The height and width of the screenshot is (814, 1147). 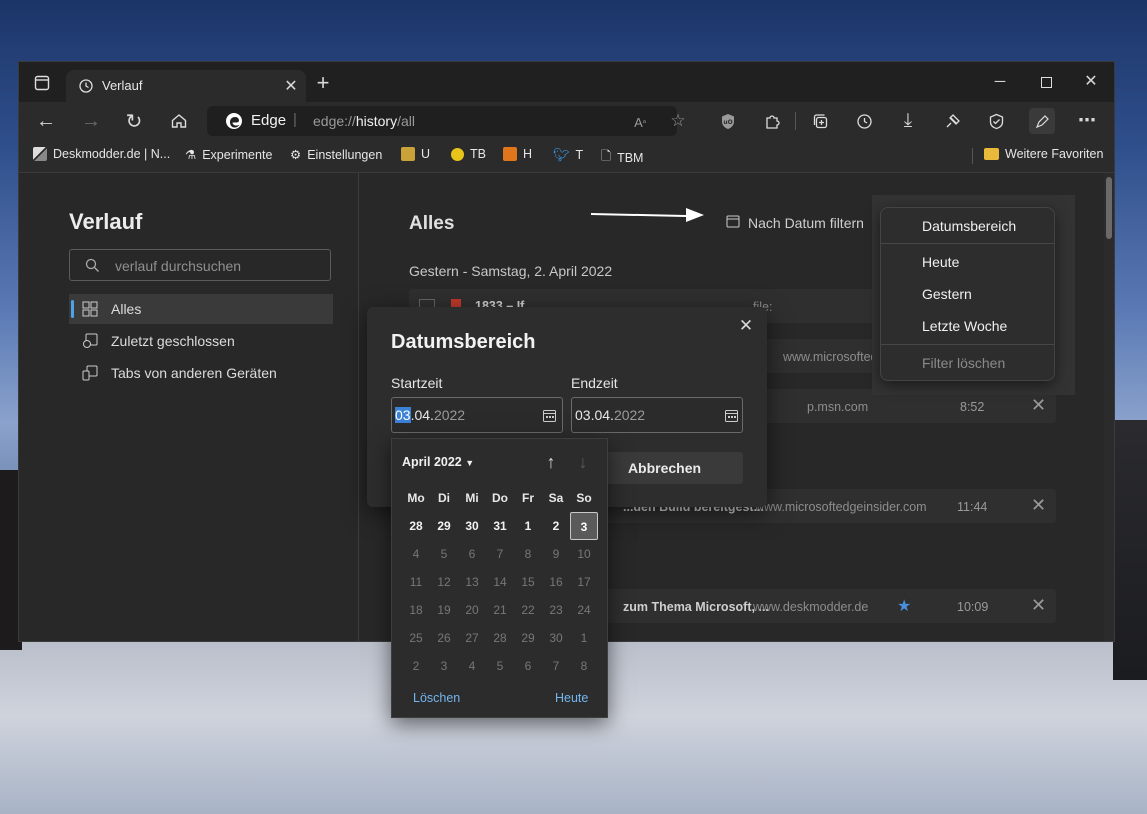 What do you see at coordinates (640, 122) in the screenshot?
I see `read-aloud-icon: Aᵃ` at bounding box center [640, 122].